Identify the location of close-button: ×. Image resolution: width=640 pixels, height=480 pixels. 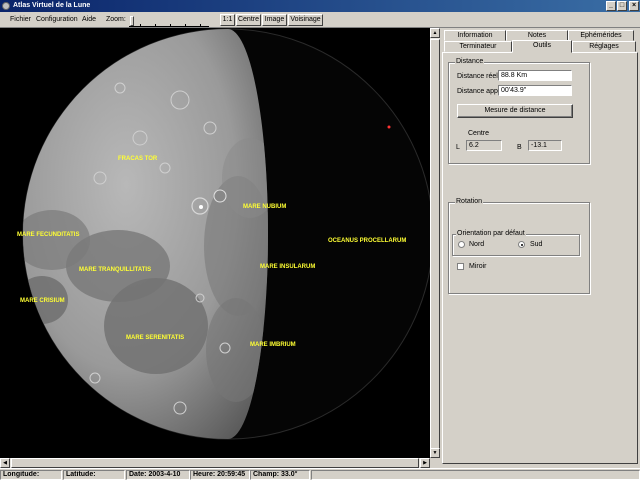
(634, 6).